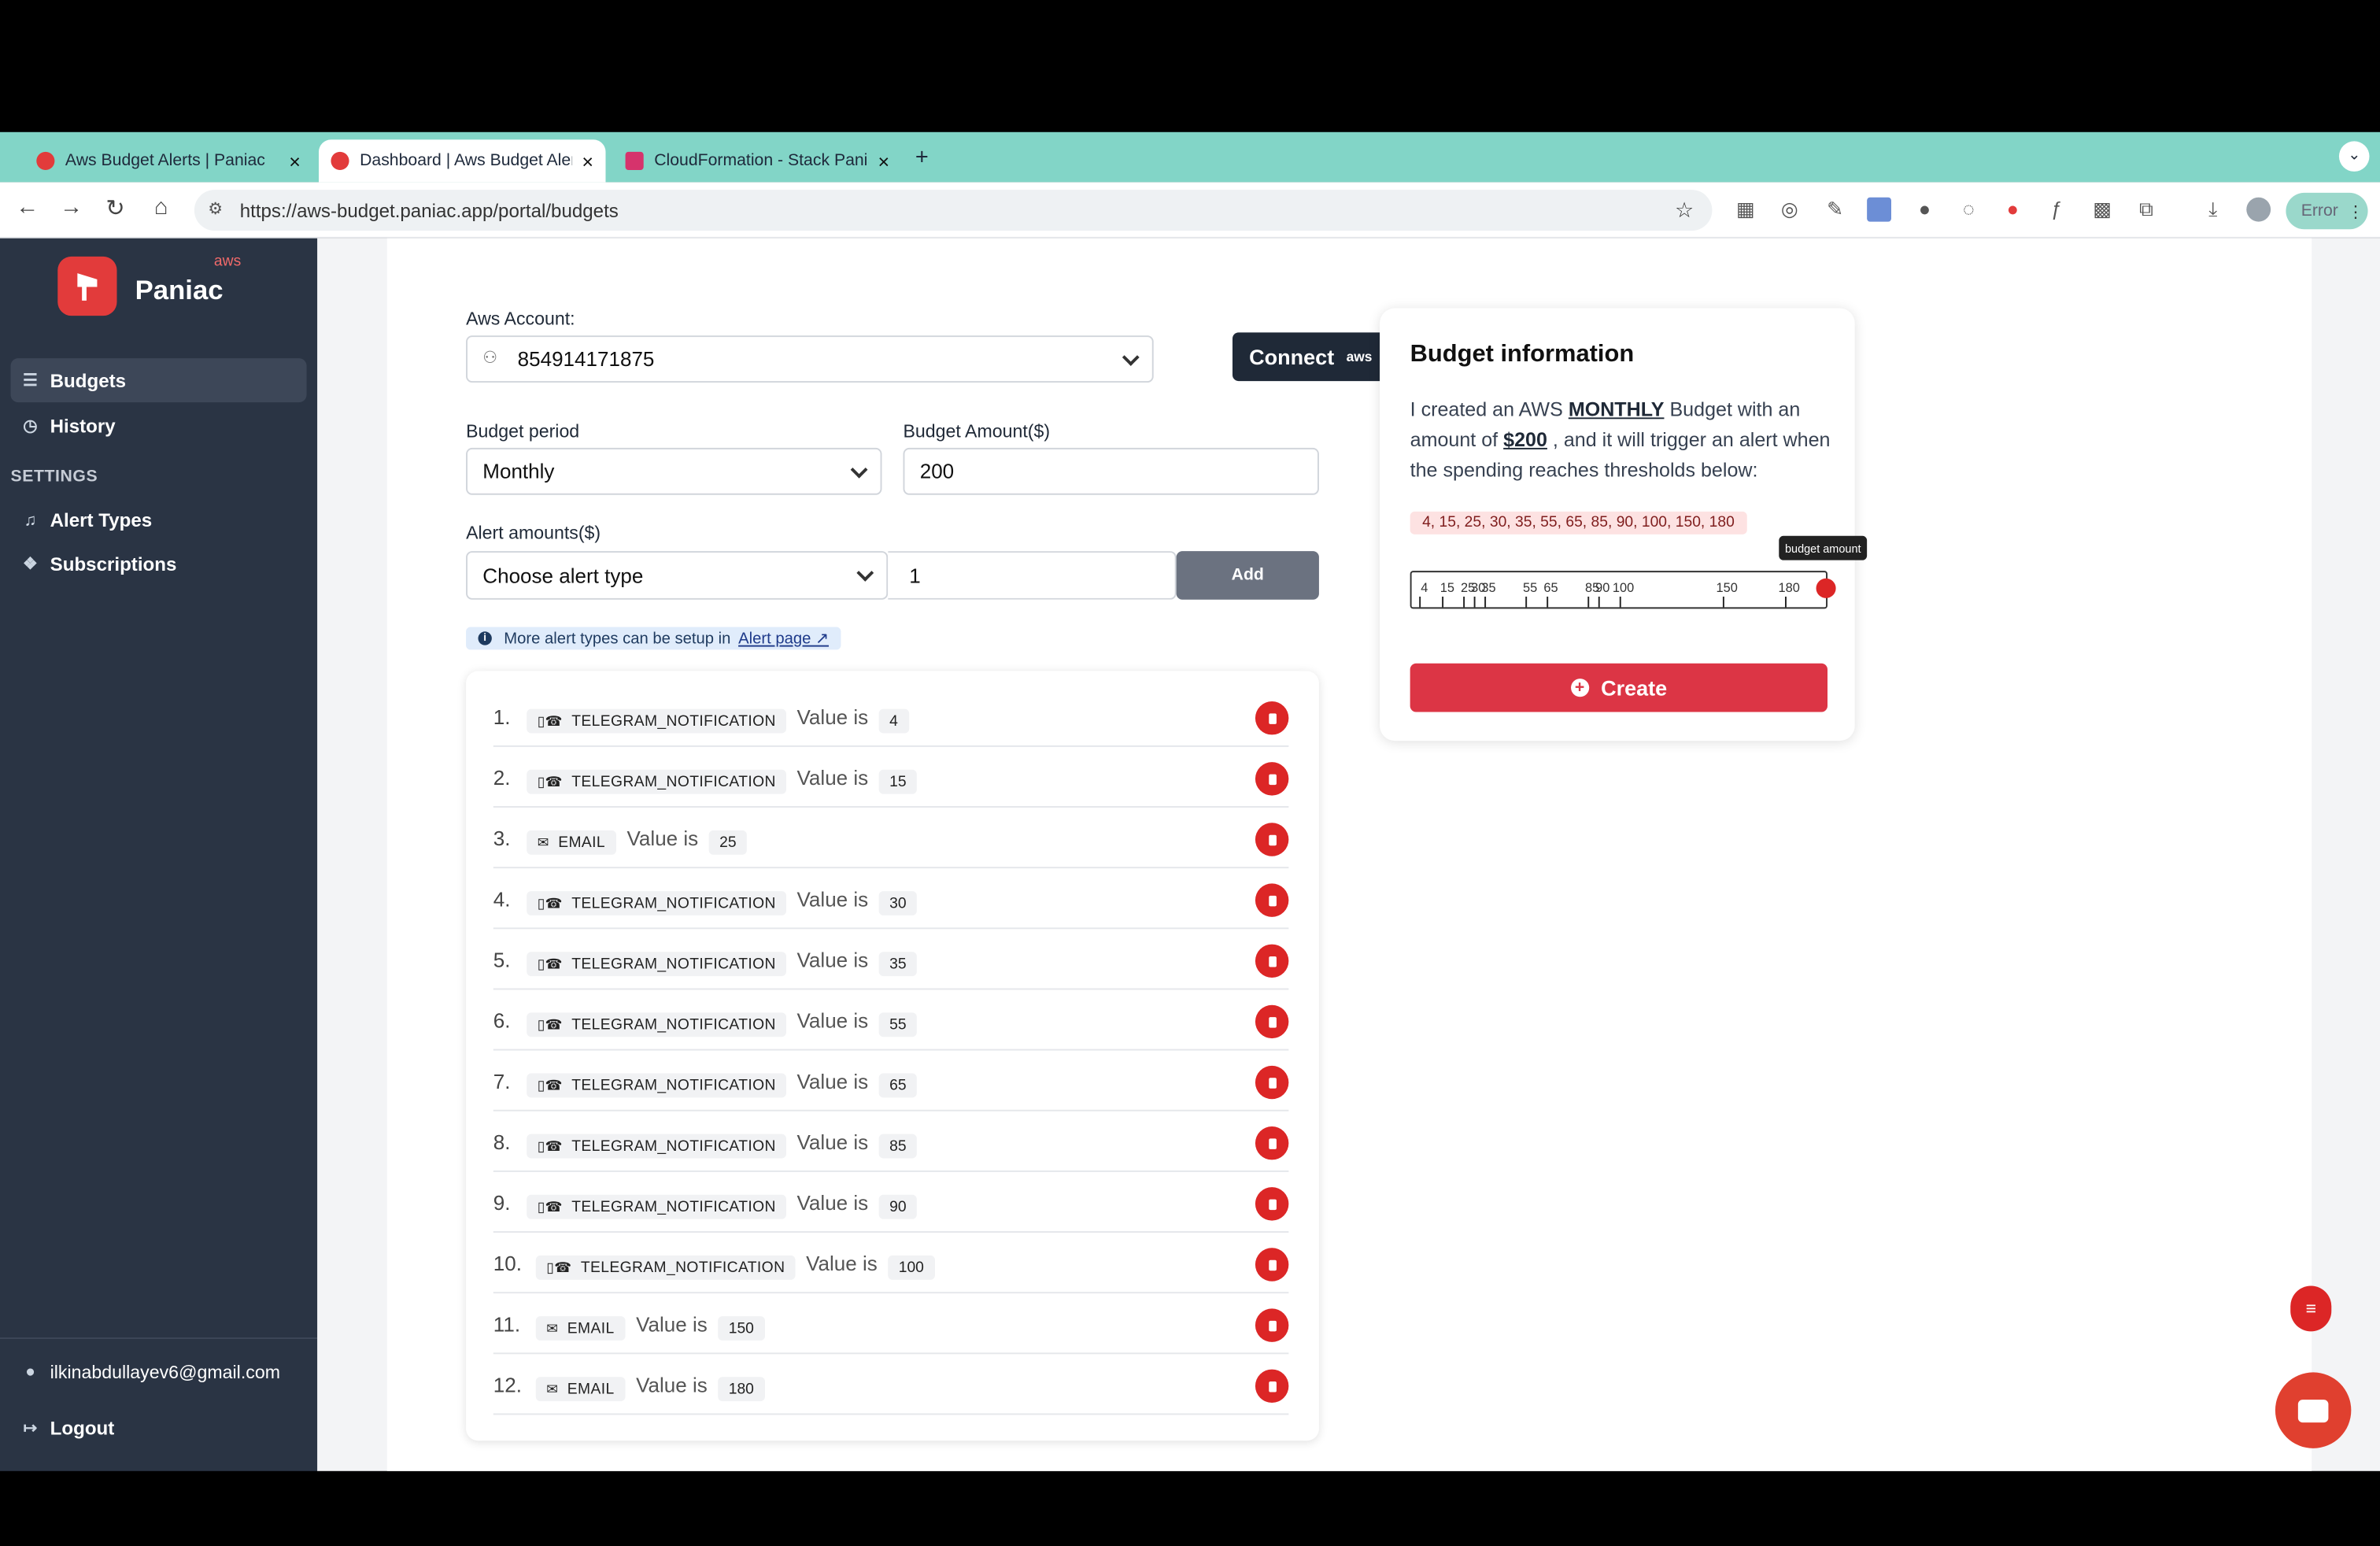 The image size is (2380, 1546). Describe the element at coordinates (1727, 587) in the screenshot. I see `slider-tick-label: 150` at that location.